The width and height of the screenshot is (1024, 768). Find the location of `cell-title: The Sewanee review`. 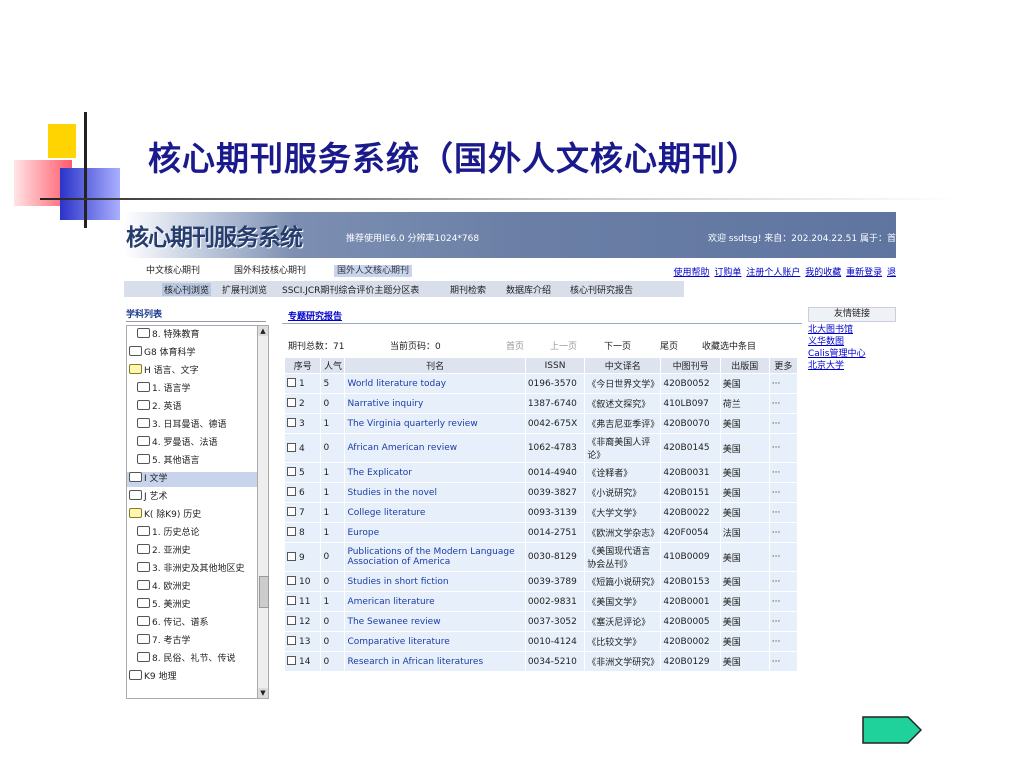

cell-title: The Sewanee review is located at coordinates (435, 621).